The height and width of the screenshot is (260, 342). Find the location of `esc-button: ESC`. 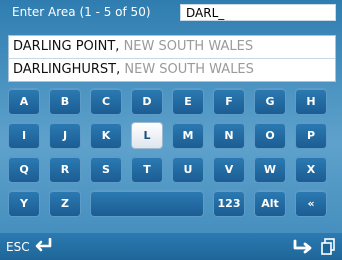

esc-button: ESC is located at coordinates (29, 247).